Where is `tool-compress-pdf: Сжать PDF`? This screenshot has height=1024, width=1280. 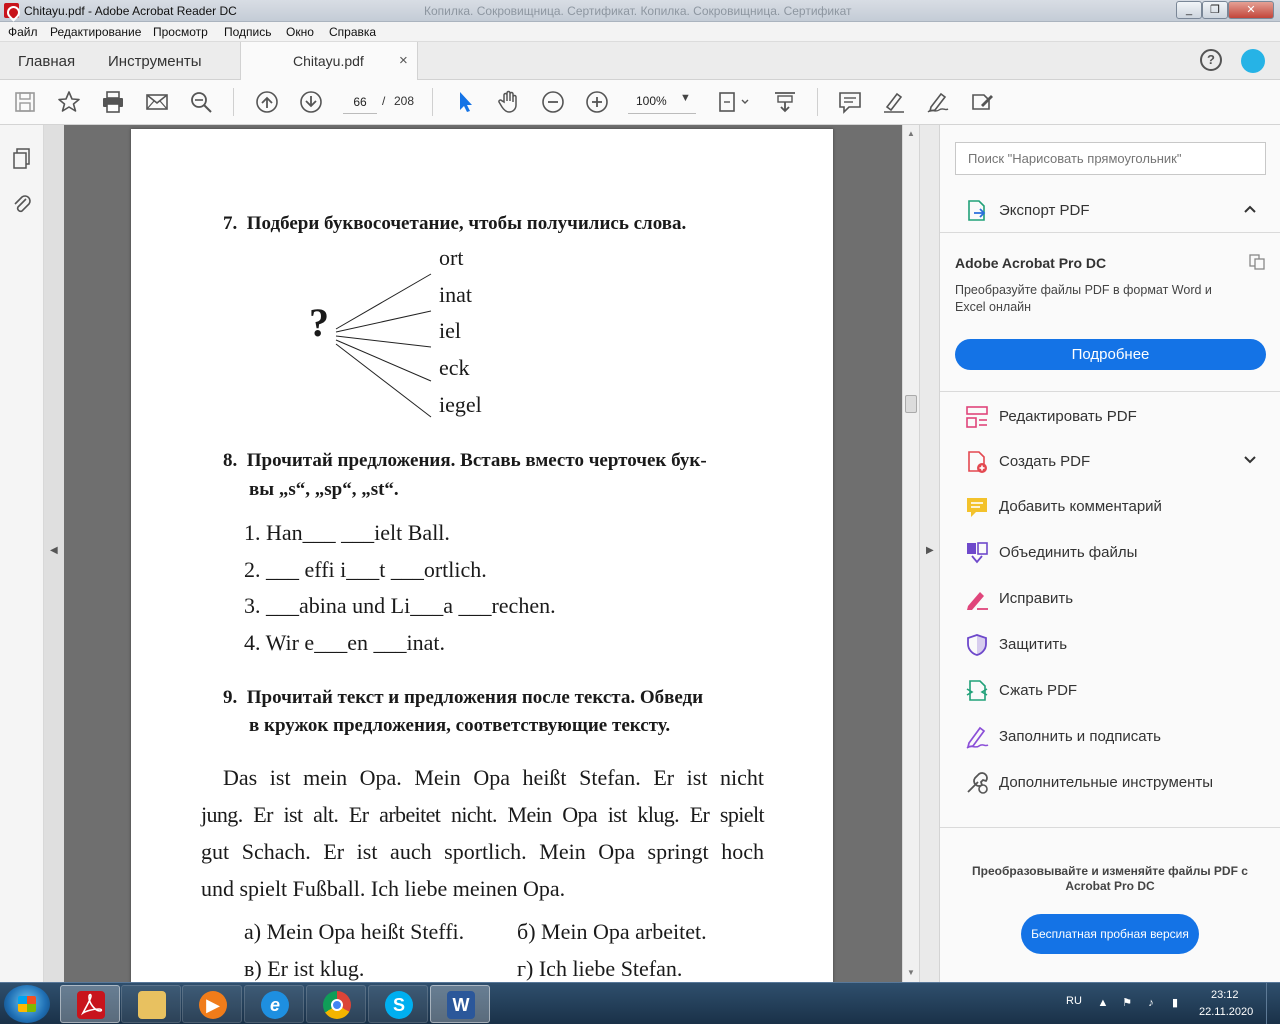
tool-compress-pdf: Сжать PDF is located at coordinates (1110, 691).